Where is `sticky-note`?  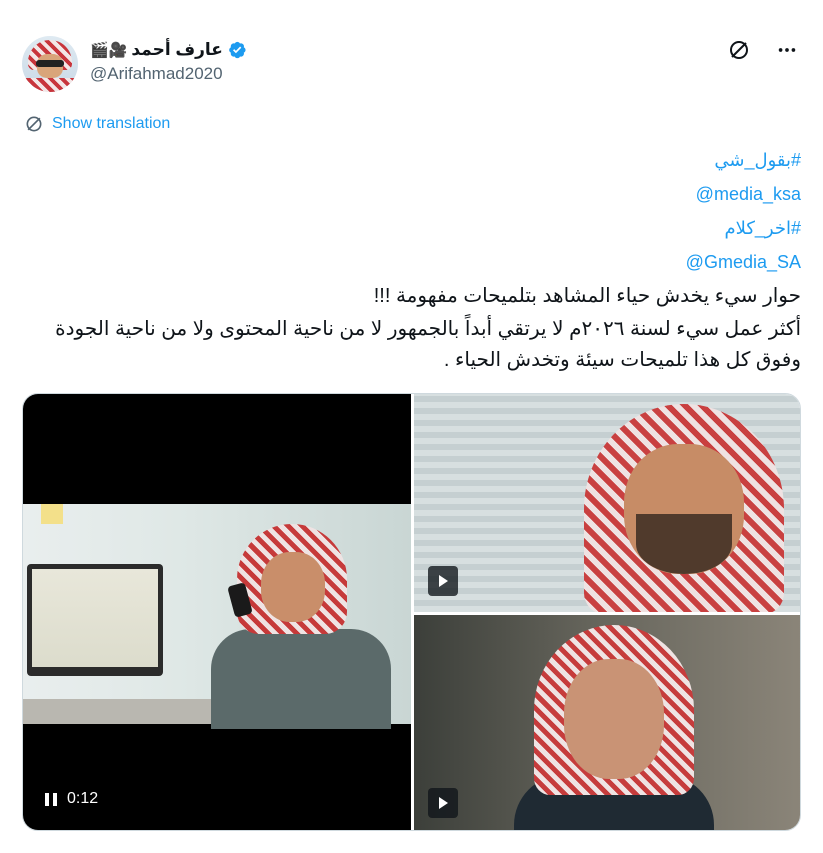 sticky-note is located at coordinates (52, 514).